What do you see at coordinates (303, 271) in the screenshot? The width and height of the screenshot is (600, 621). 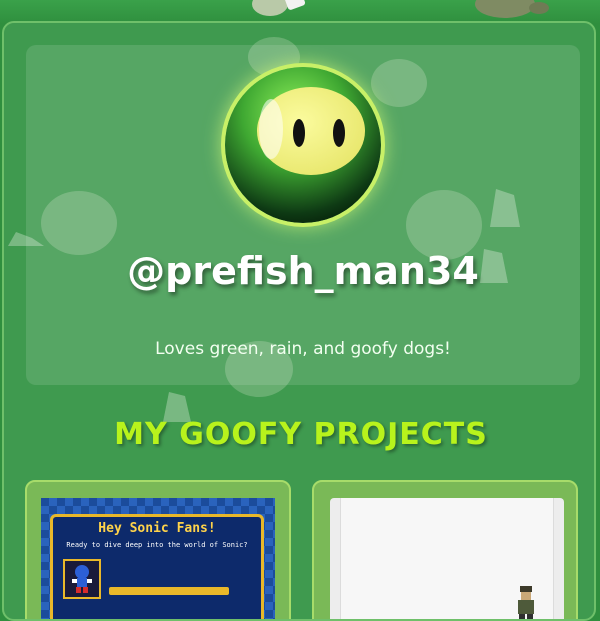 I see `username: @prefish_man34` at bounding box center [303, 271].